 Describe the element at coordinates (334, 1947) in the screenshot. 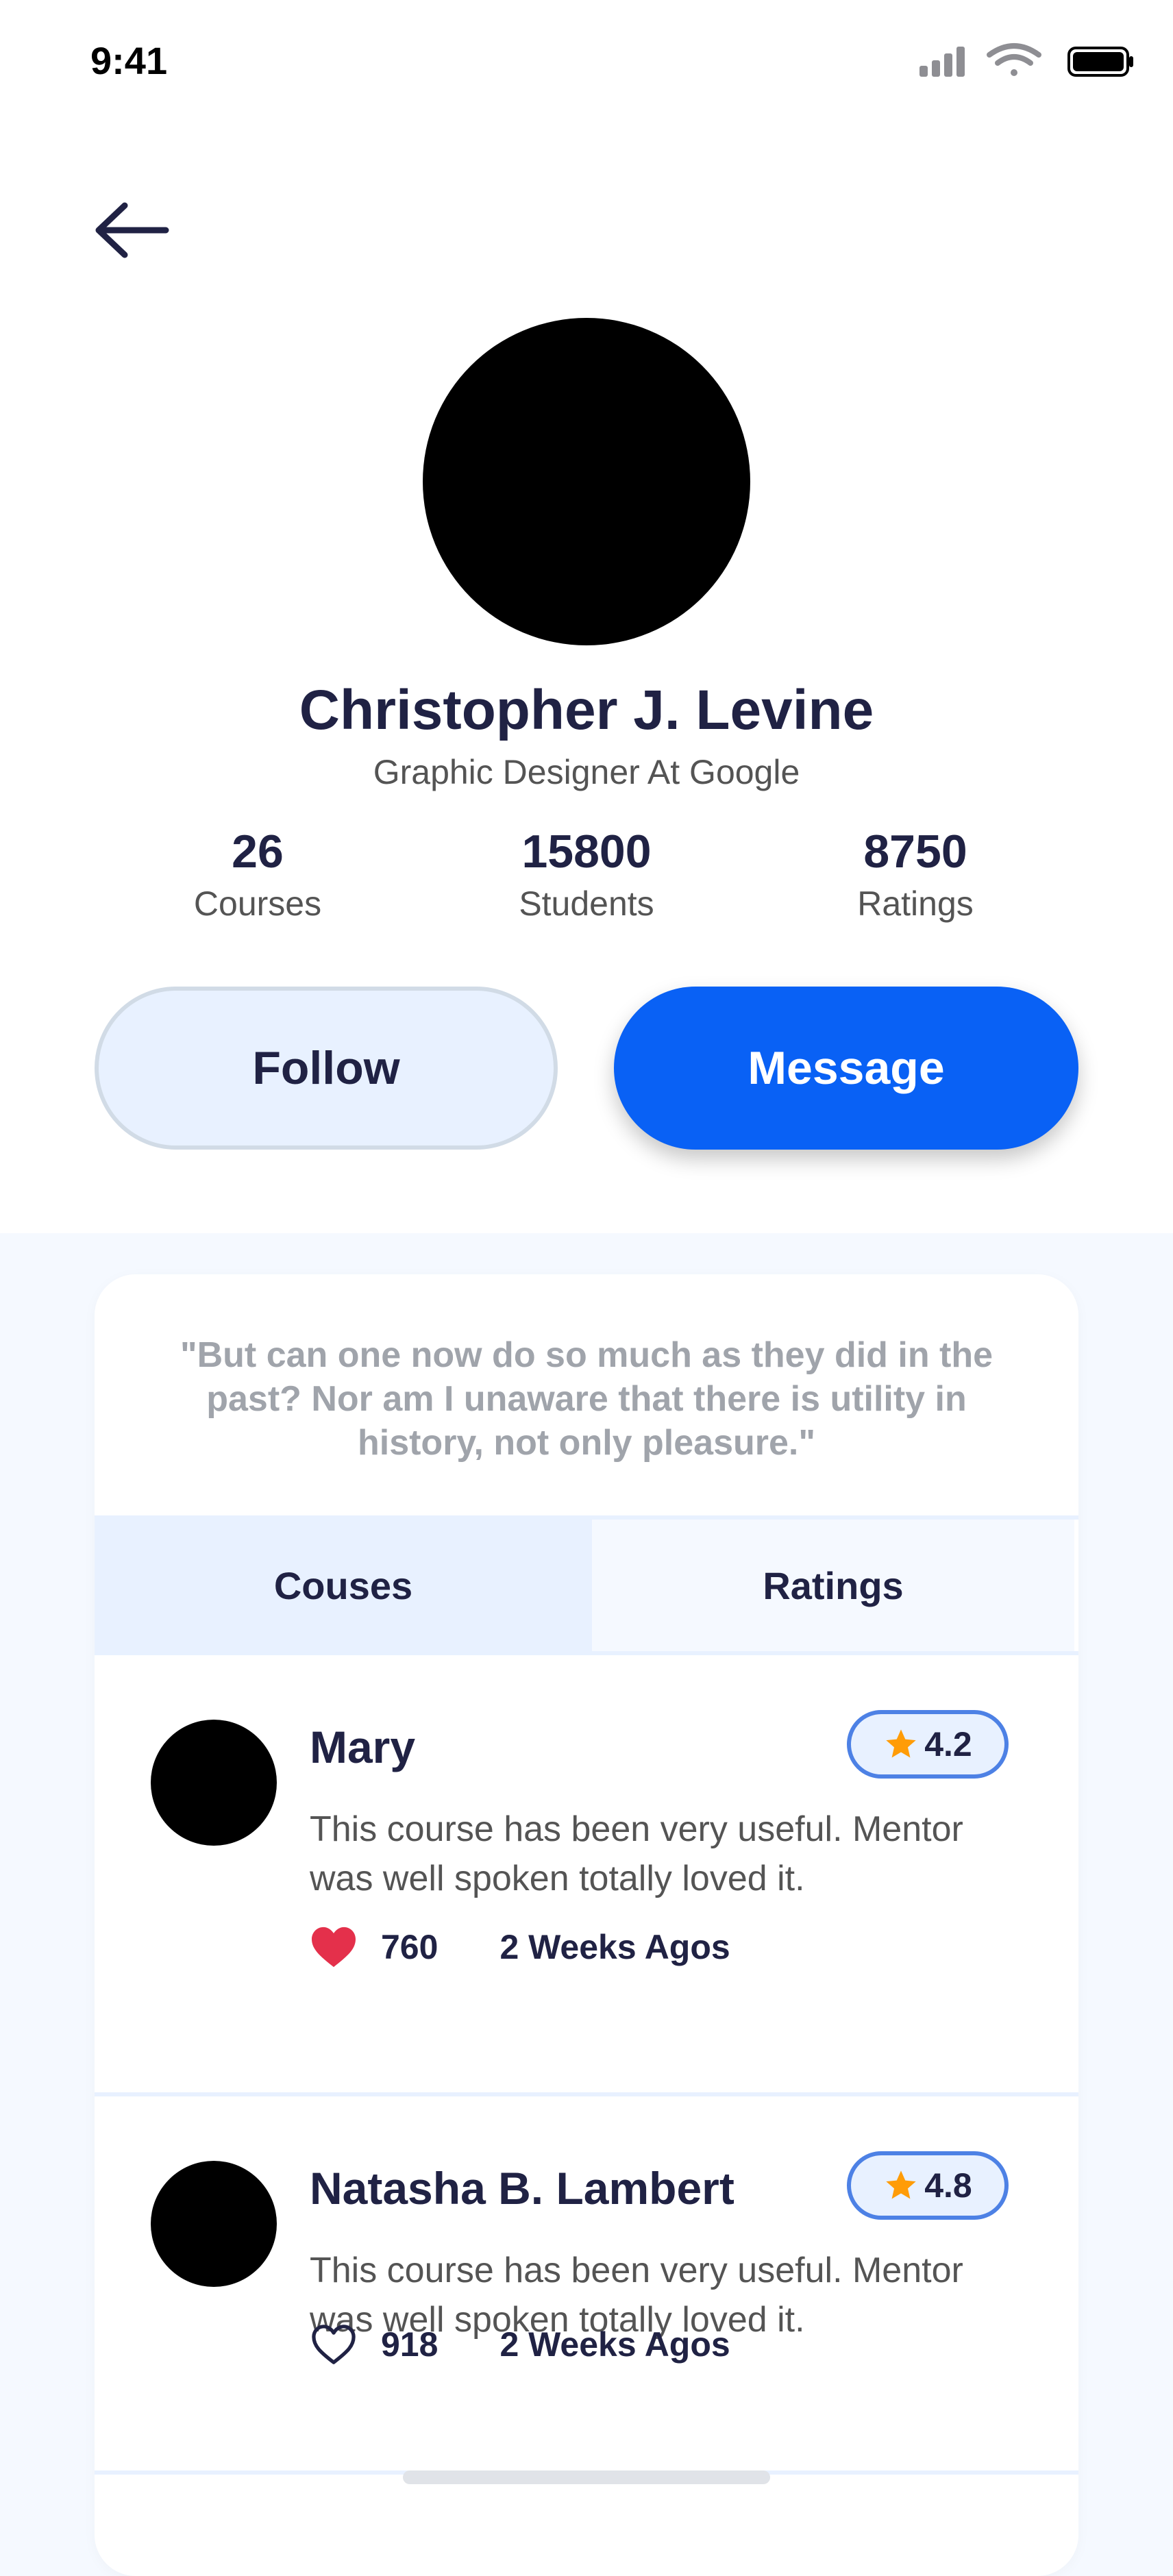

I see `heart-icon` at that location.